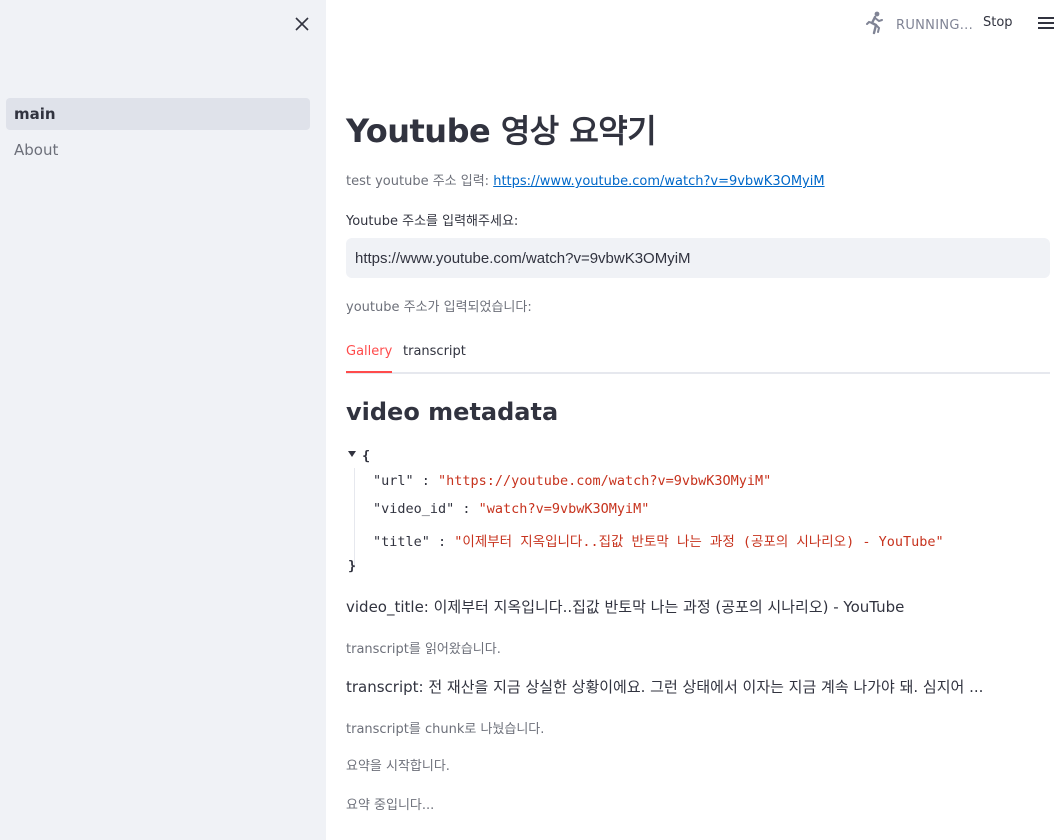  Describe the element at coordinates (401, 542) in the screenshot. I see `json-key: "title"` at that location.